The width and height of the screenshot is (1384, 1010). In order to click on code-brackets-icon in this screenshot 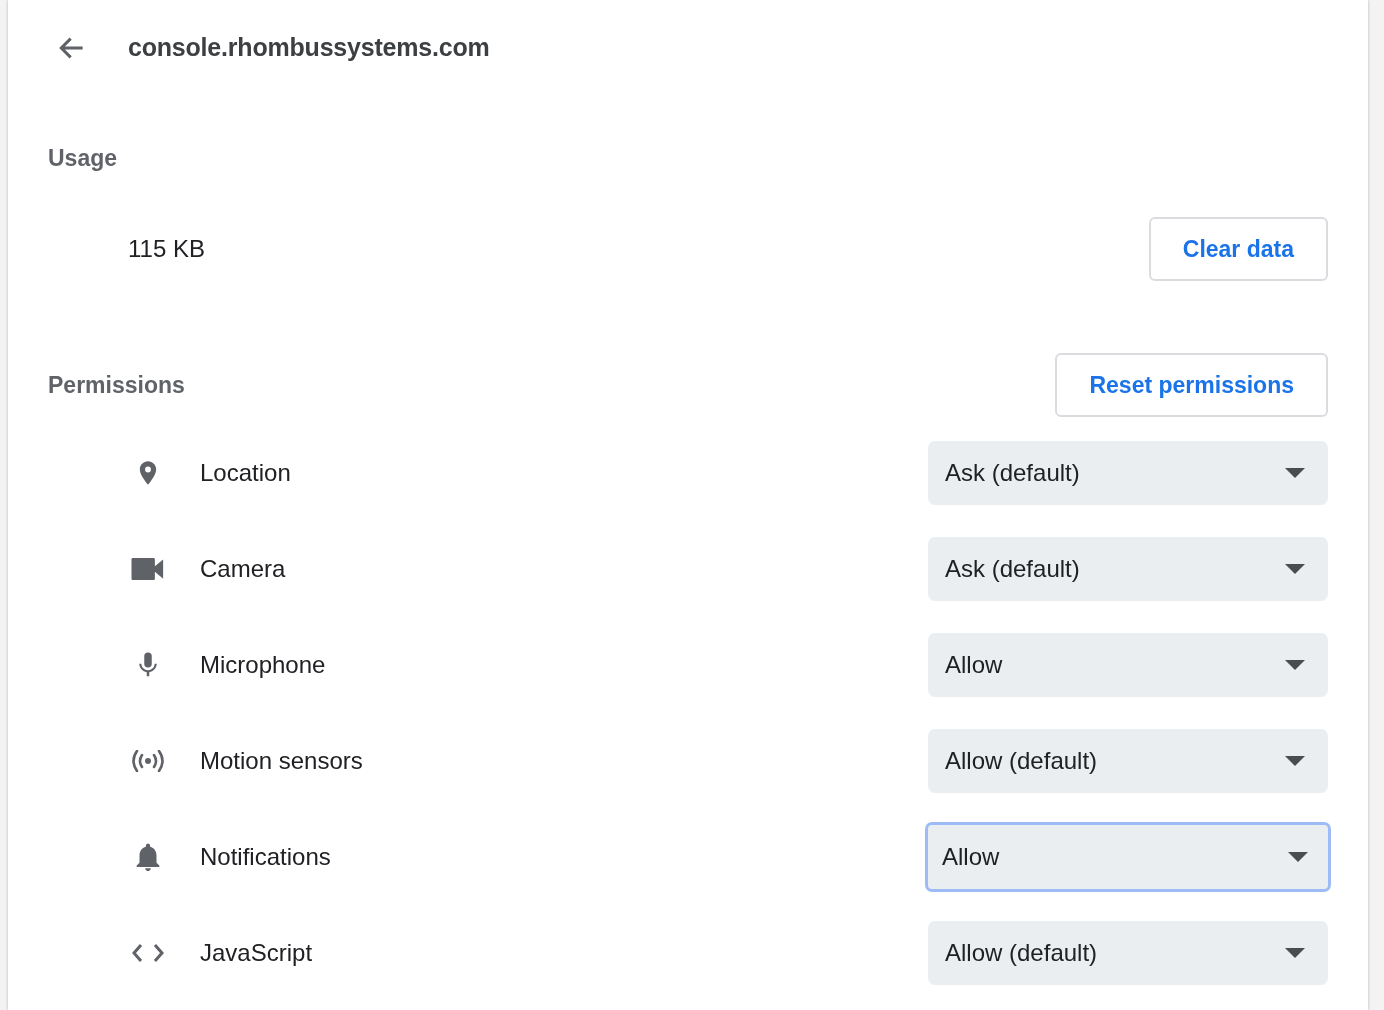, I will do `click(148, 953)`.